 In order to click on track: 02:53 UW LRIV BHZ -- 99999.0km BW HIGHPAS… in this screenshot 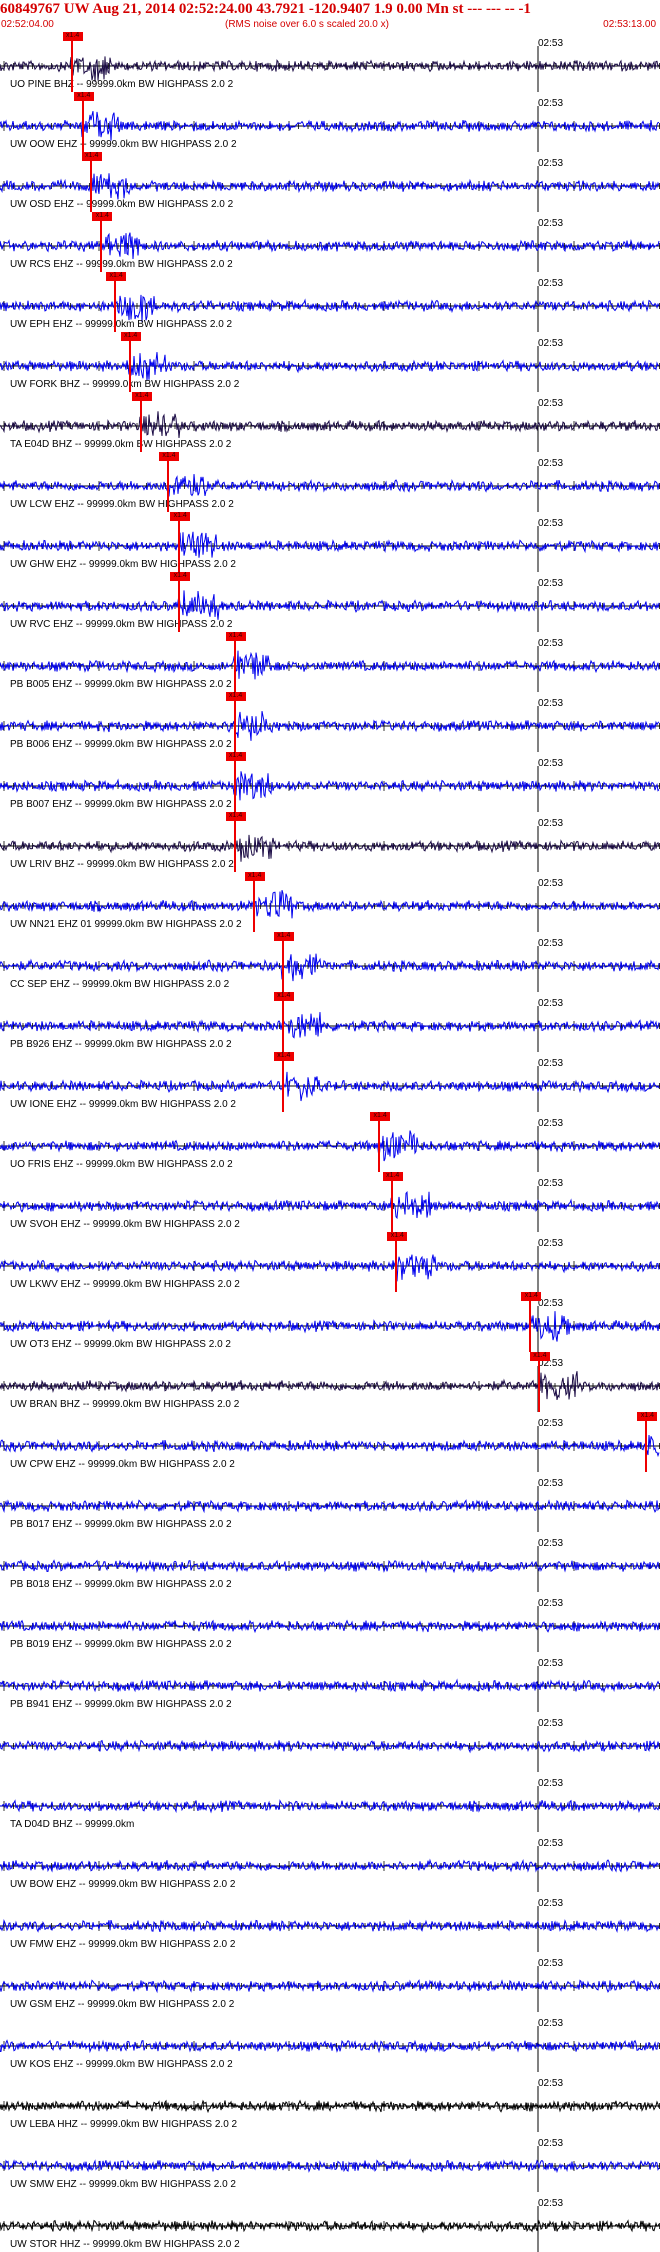, I will do `click(330, 842)`.